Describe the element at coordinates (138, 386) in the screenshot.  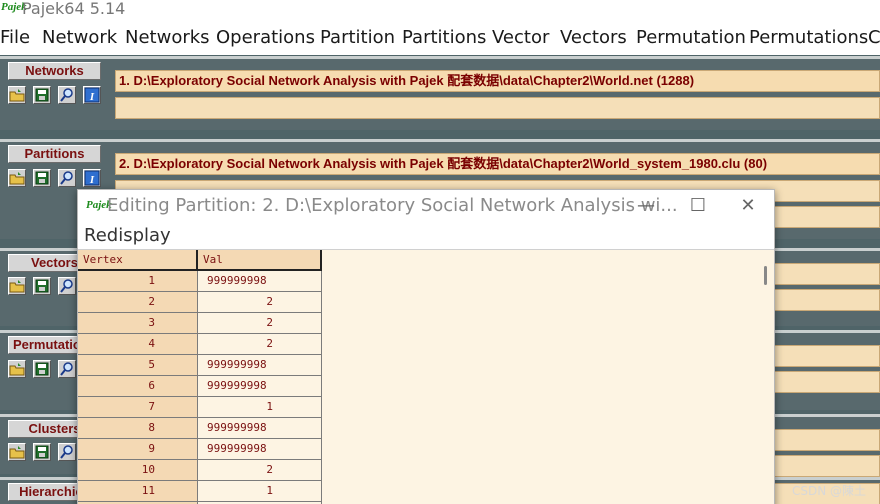
I see `vertex-cell: 6` at that location.